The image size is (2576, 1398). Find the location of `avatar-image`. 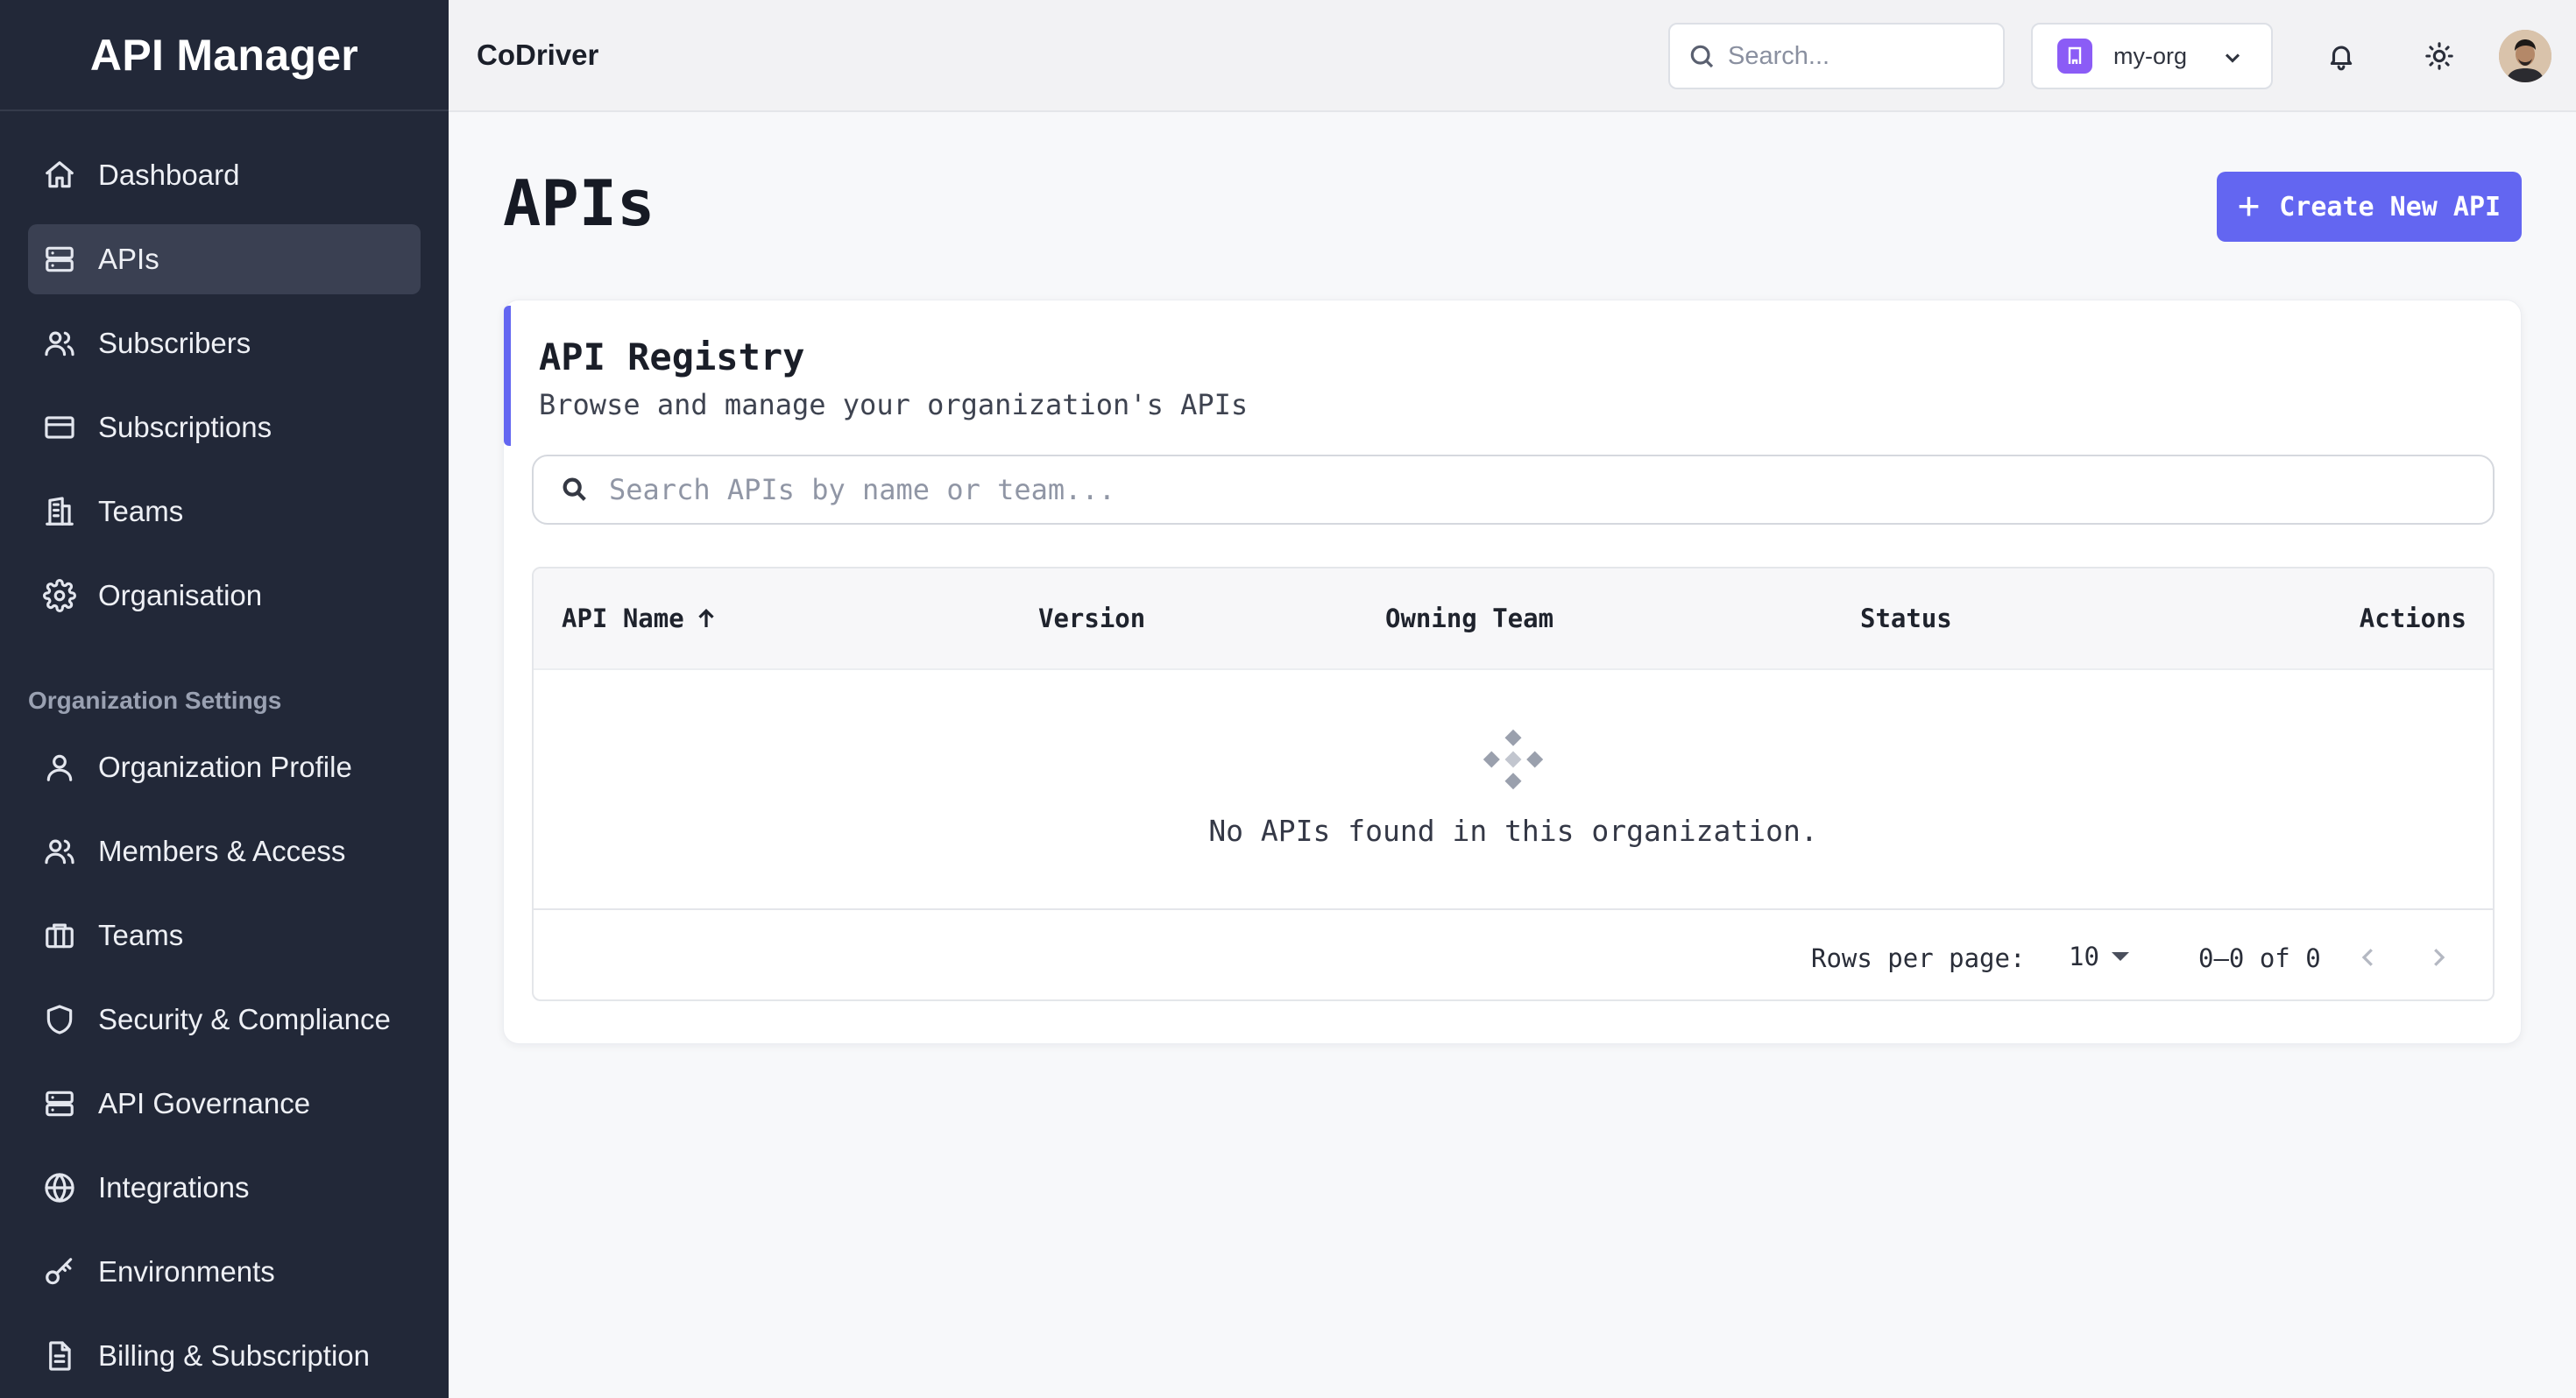

avatar-image is located at coordinates (2525, 56).